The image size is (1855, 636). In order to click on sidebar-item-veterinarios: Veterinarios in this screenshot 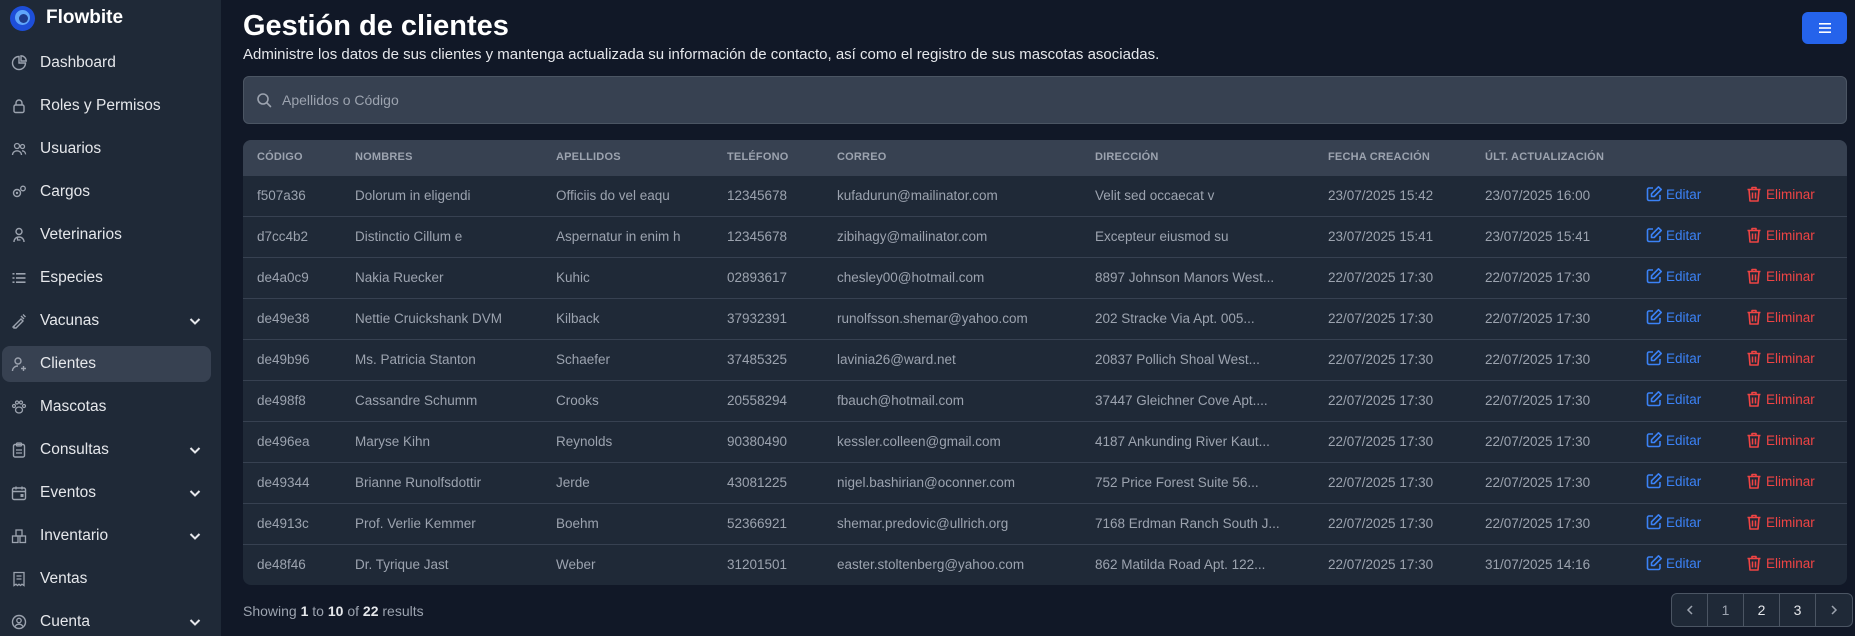, I will do `click(106, 235)`.